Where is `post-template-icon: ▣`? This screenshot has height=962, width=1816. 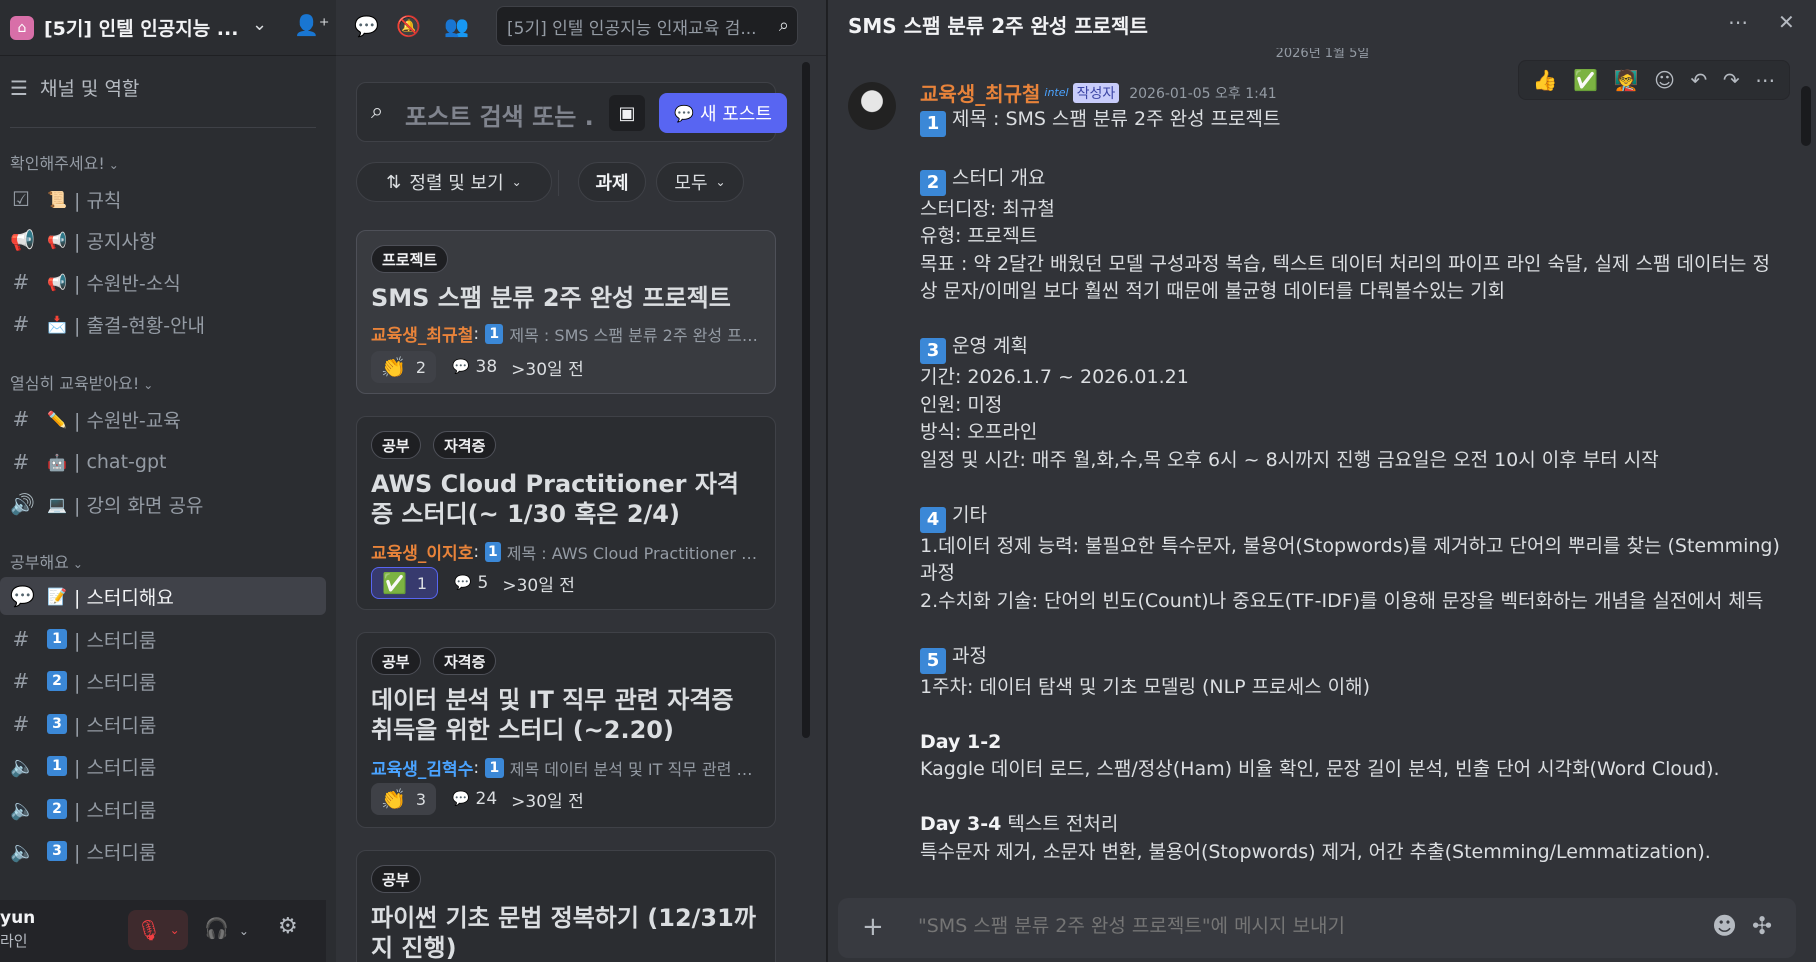
post-template-icon: ▣ is located at coordinates (627, 113).